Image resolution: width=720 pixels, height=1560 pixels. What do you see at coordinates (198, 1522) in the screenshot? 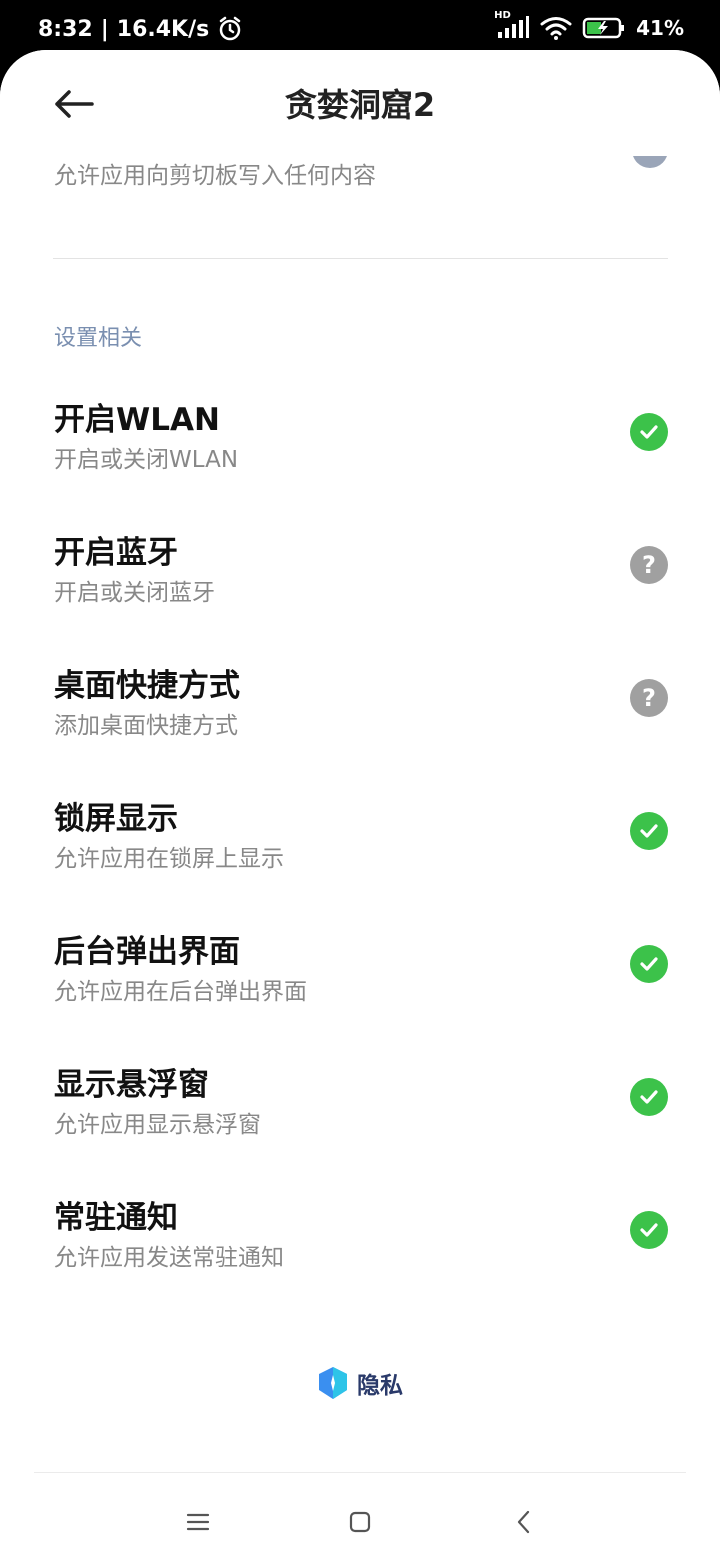
I see `menu-icon` at bounding box center [198, 1522].